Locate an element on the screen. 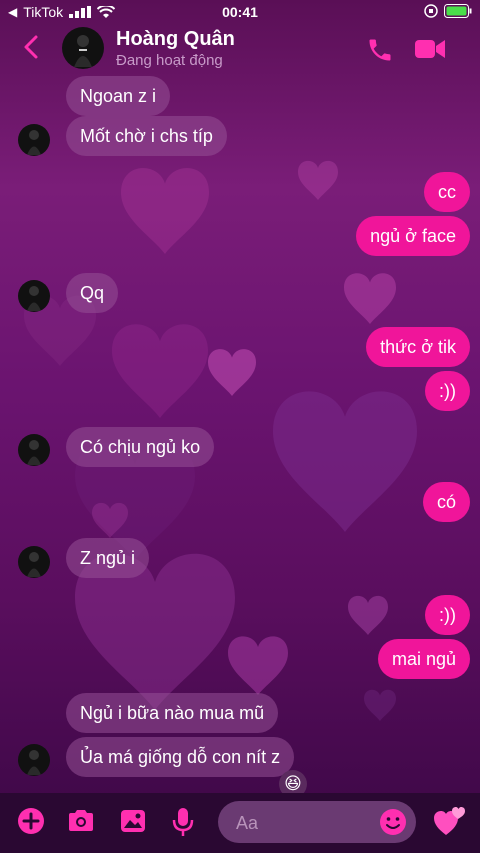 This screenshot has height=853, width=480. message-incoming: Ngủ i bữa nào mua mũ is located at coordinates (172, 713).